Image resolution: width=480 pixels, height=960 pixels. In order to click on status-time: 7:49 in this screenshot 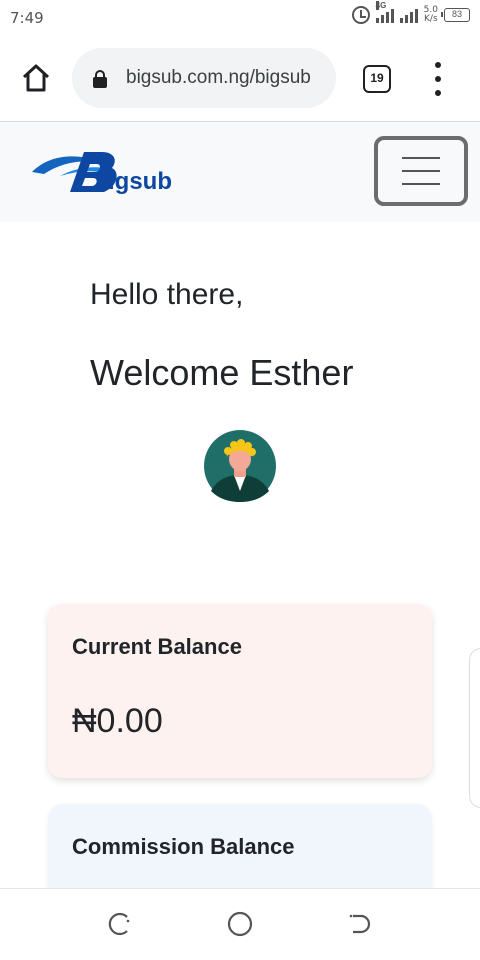, I will do `click(27, 18)`.